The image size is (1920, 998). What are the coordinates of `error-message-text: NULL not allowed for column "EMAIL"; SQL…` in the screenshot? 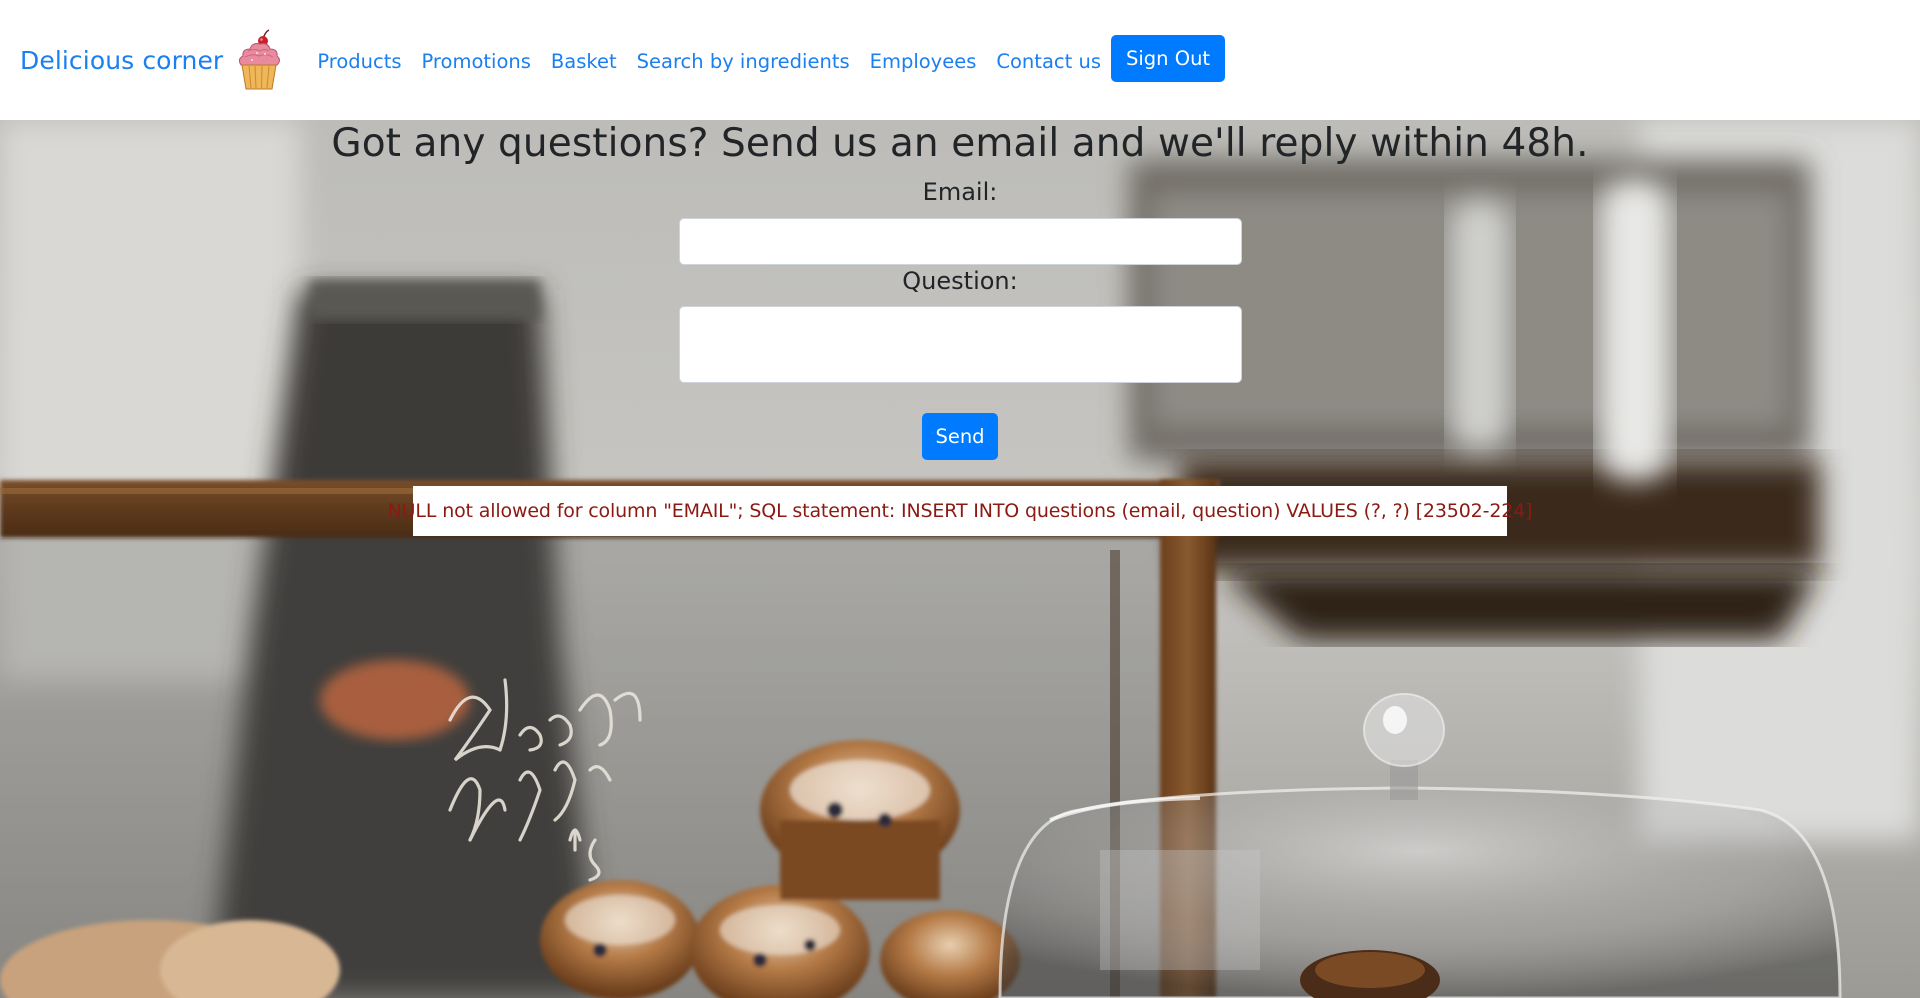 It's located at (960, 511).